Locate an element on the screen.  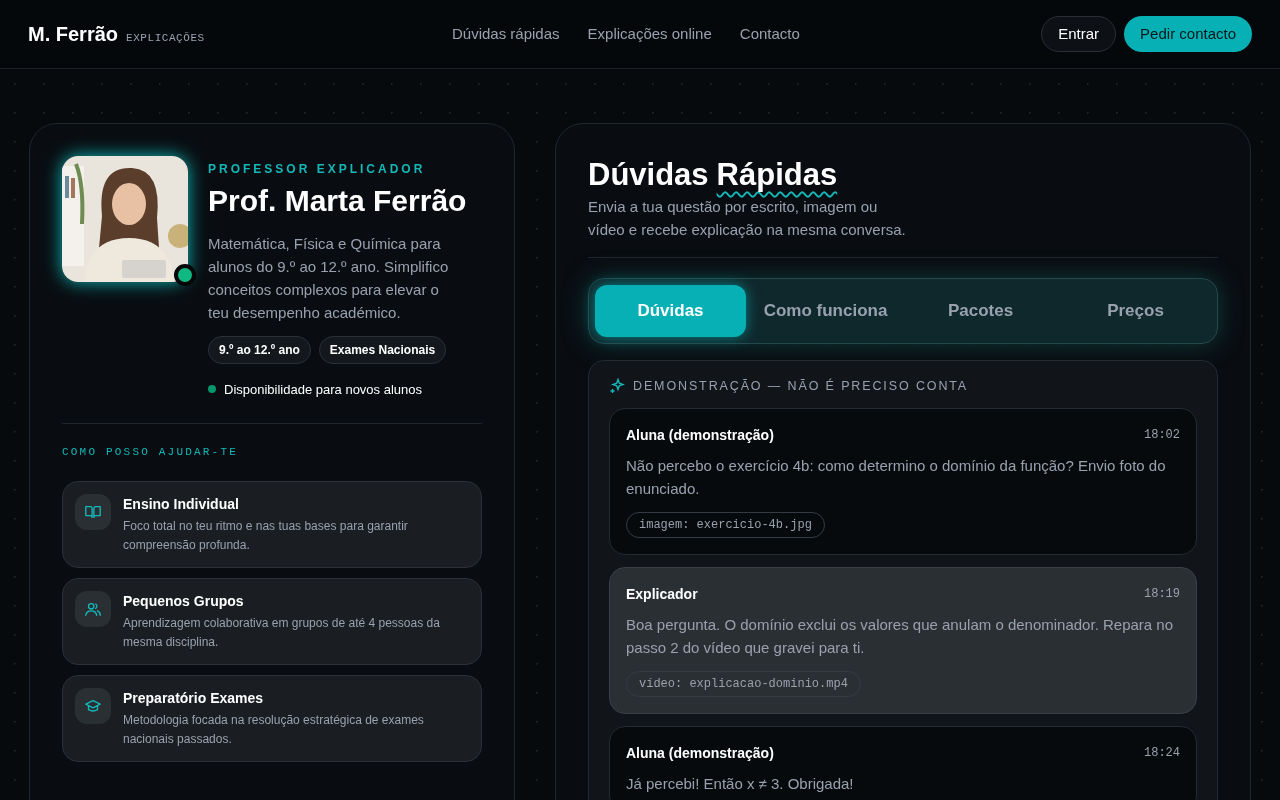
panel-title: Dúvidas is located at coordinates (648, 175).